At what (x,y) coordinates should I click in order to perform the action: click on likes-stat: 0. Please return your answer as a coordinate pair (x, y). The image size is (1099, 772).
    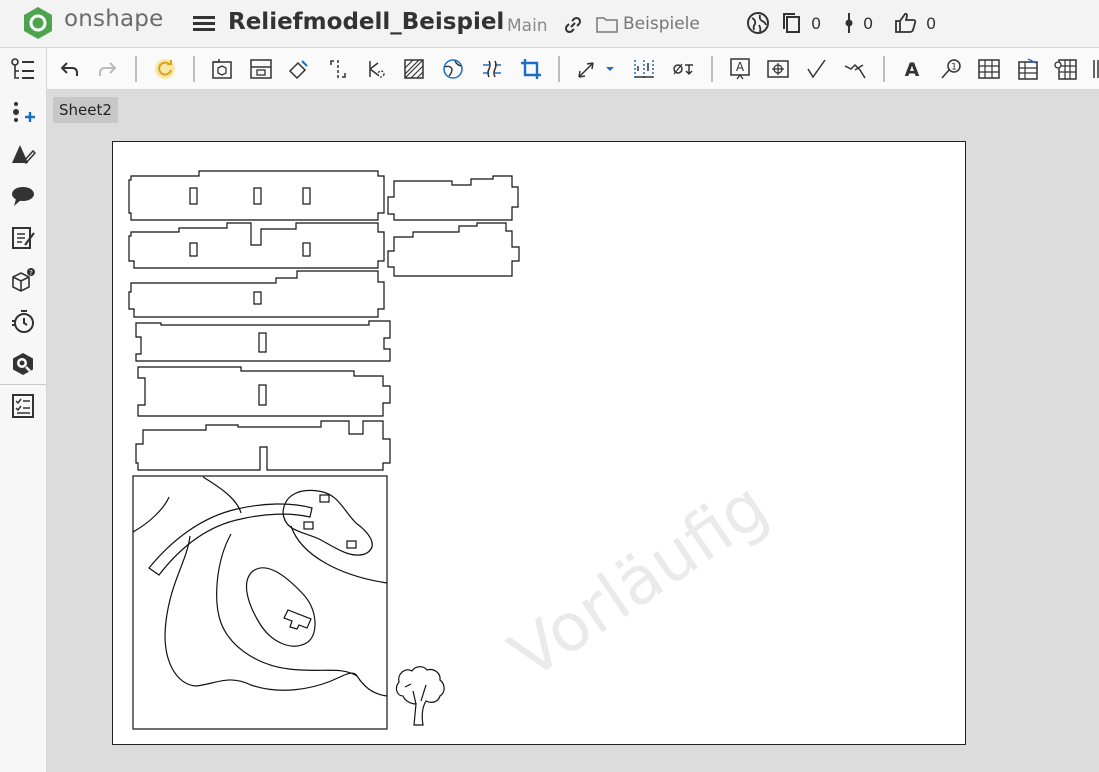
    Looking at the image, I should click on (915, 23).